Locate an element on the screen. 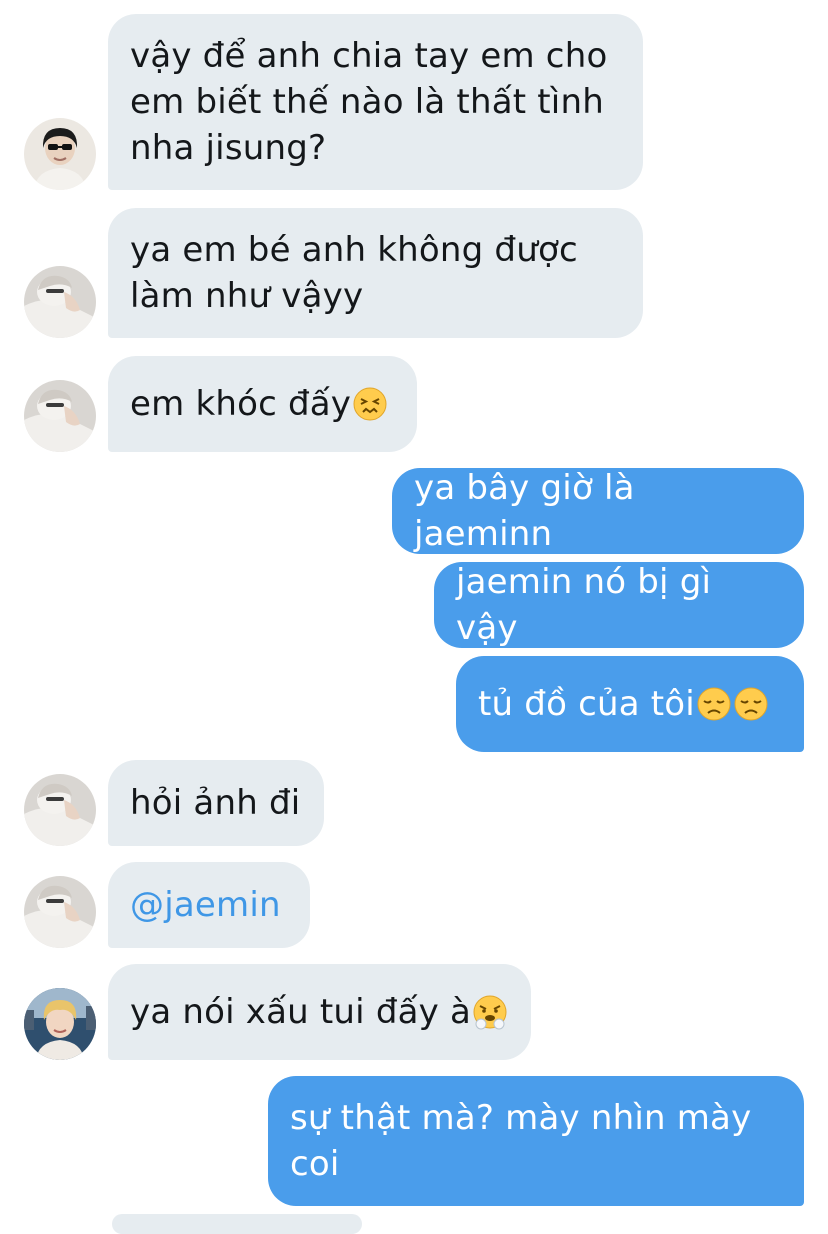 The height and width of the screenshot is (1234, 828). message-text: tủ đồ của tôi is located at coordinates (586, 704).